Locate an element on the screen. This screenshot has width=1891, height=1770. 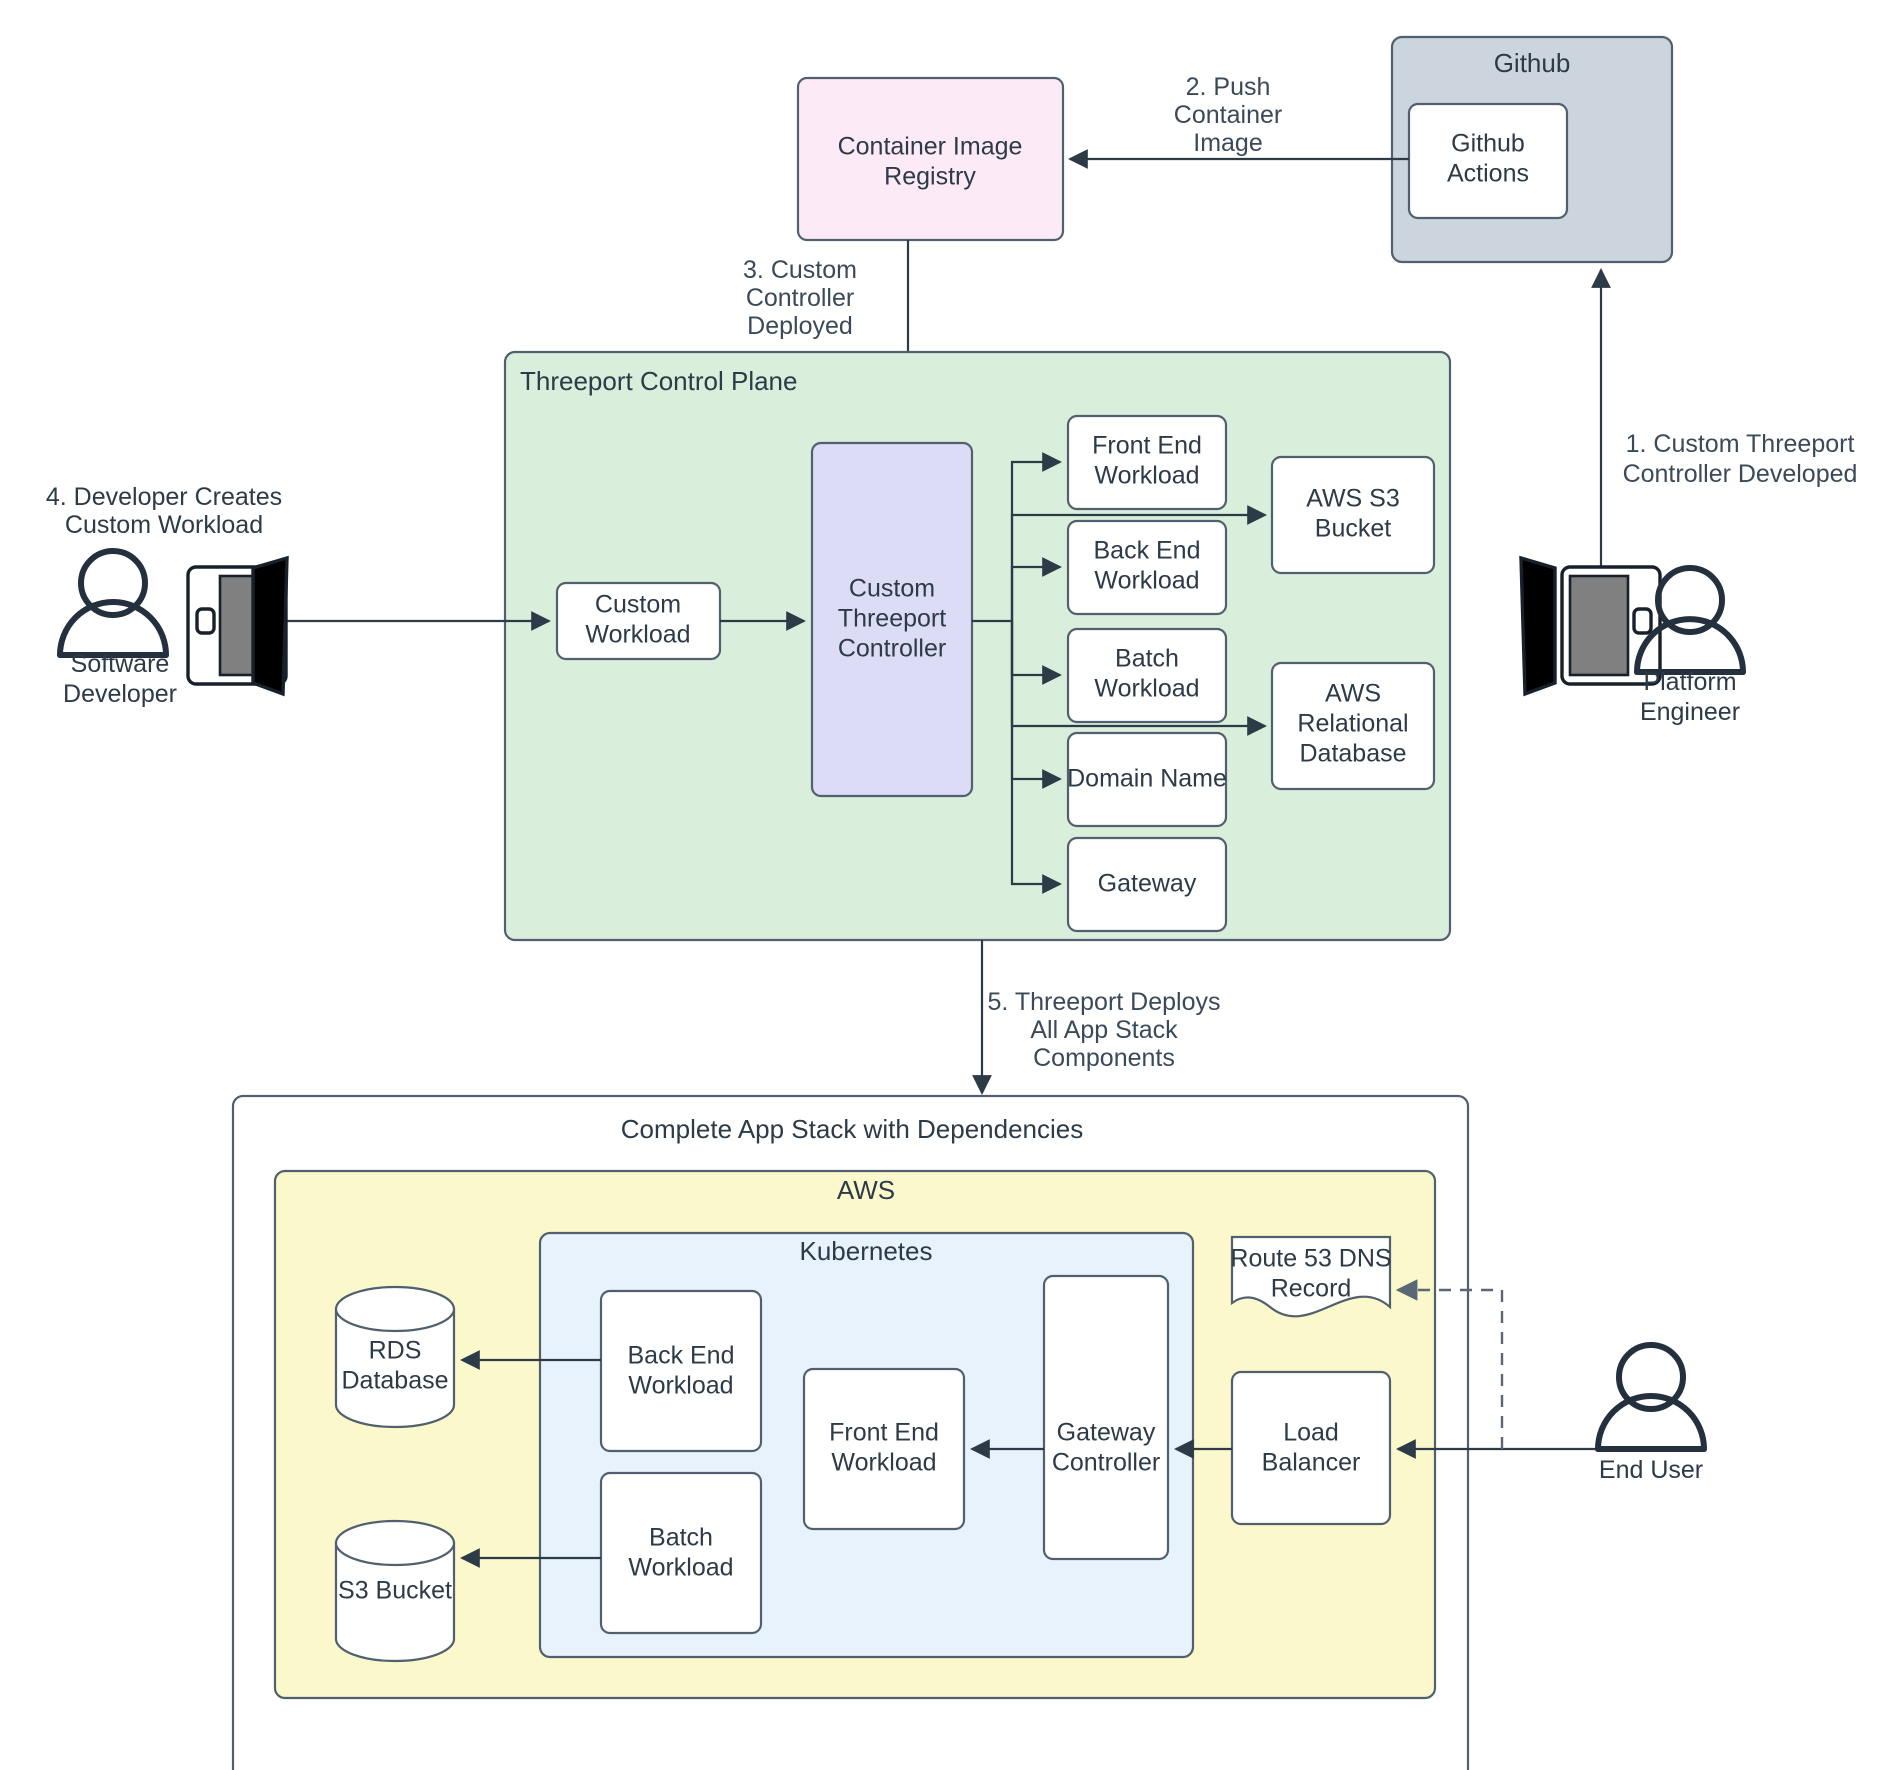
front-end-workload-label-line2: Workload is located at coordinates (1146, 476).